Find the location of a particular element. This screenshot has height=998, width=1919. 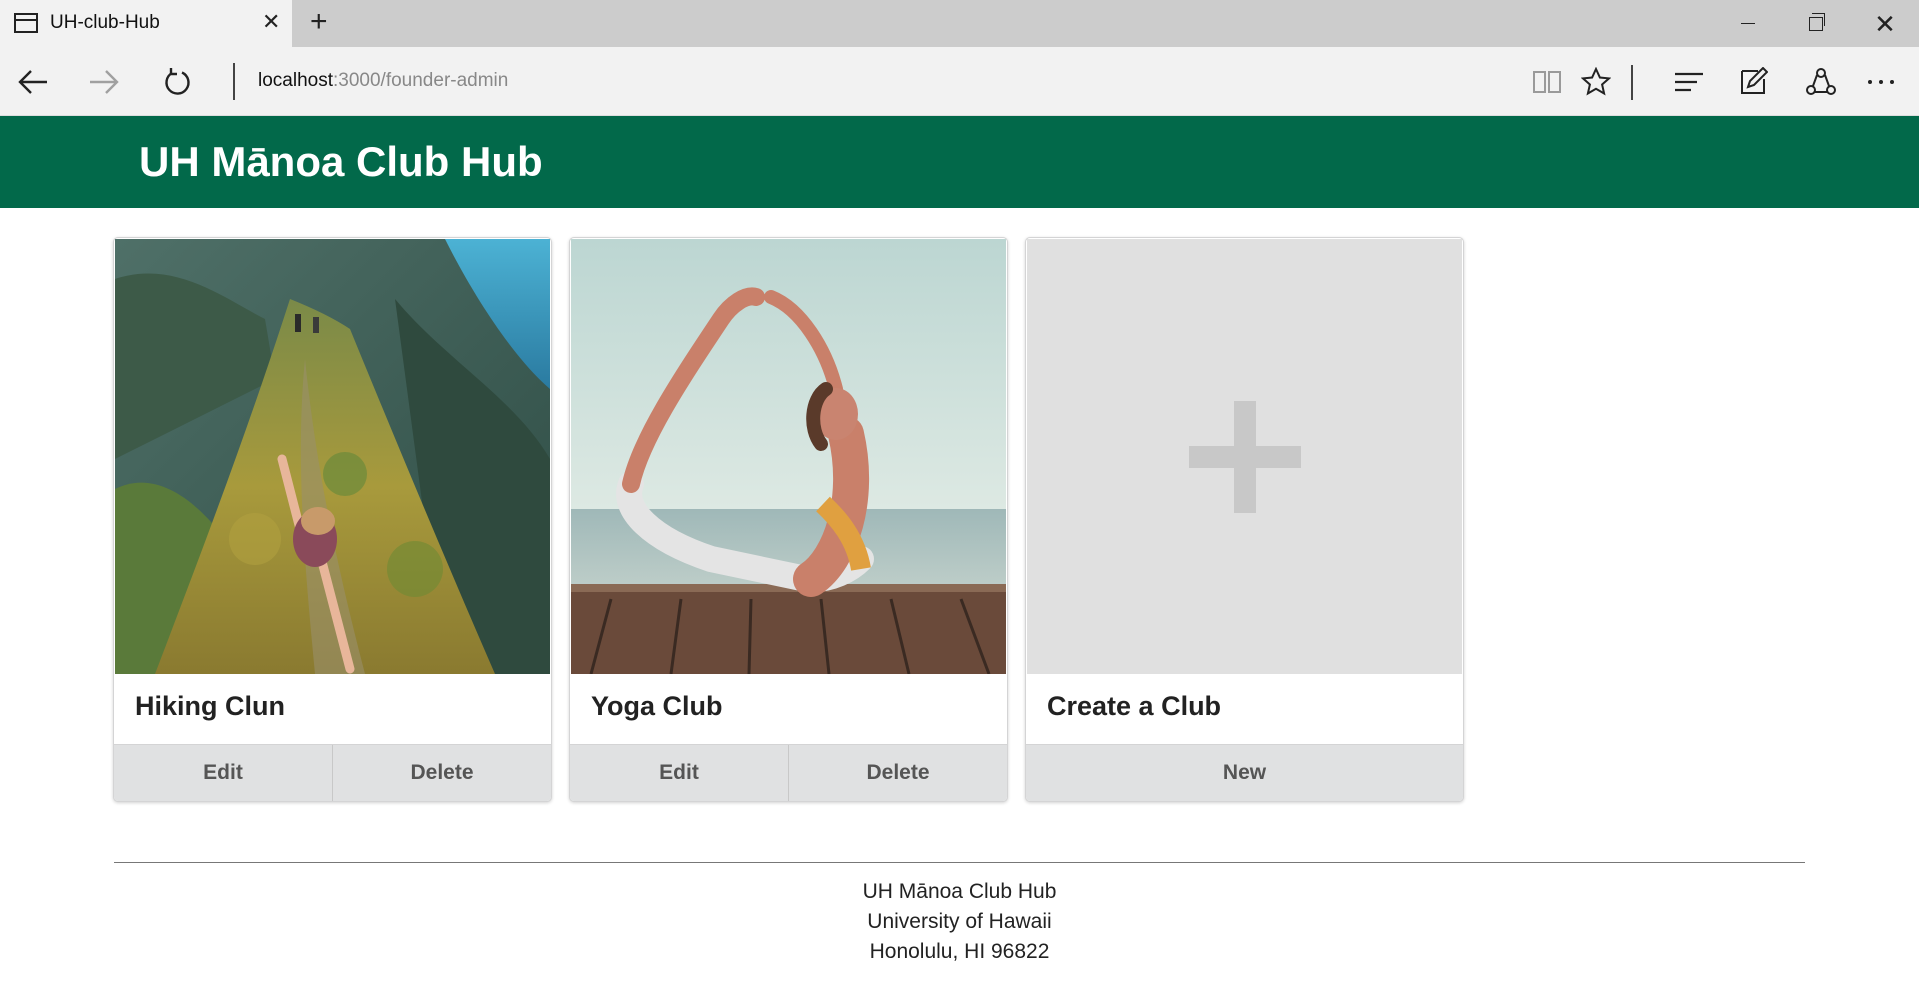

new-club-button: New is located at coordinates (1244, 773).